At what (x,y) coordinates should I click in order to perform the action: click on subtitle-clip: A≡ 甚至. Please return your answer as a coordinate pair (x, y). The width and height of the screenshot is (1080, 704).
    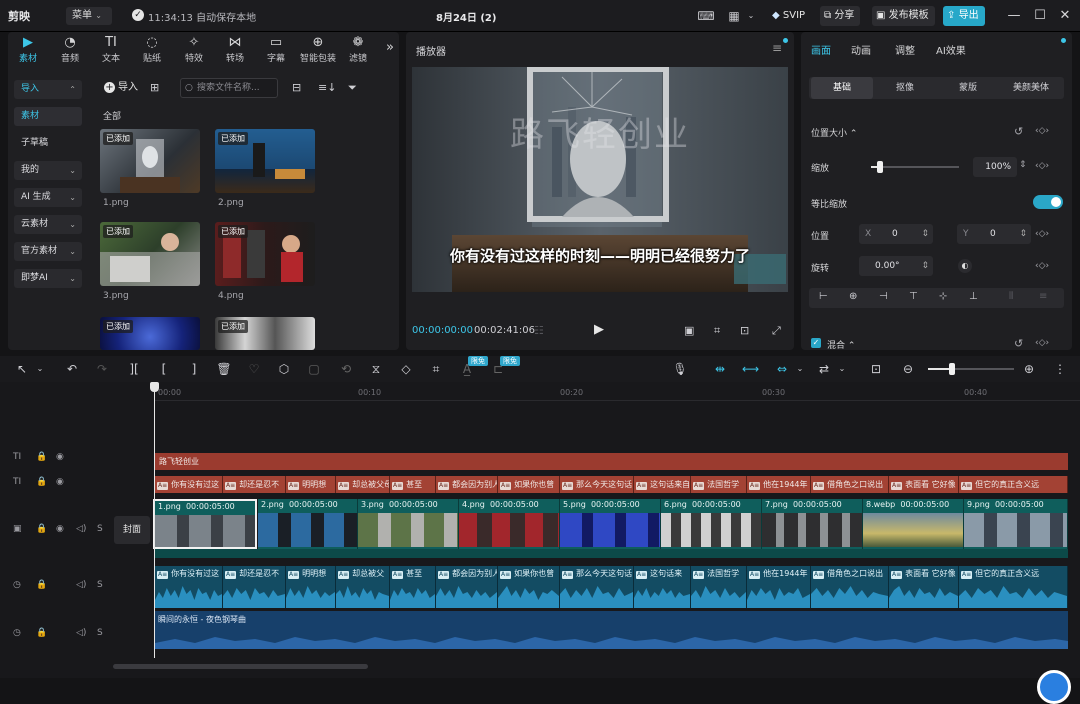
    Looking at the image, I should click on (413, 484).